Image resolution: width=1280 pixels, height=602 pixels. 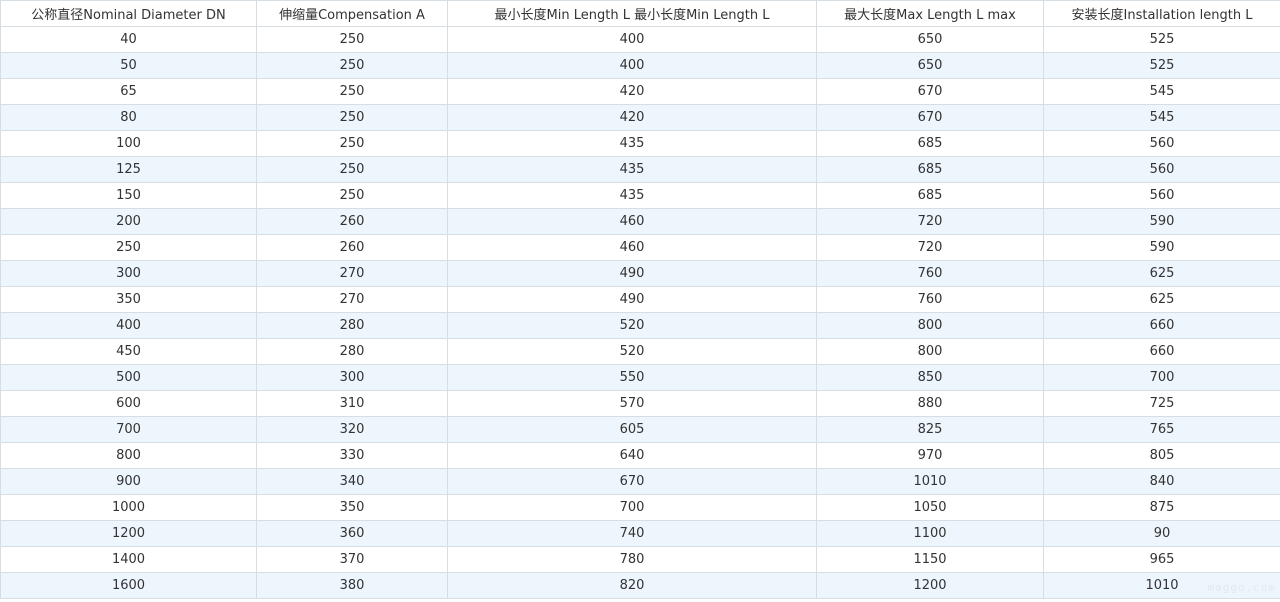 What do you see at coordinates (128, 169) in the screenshot?
I see `cell-nominal-diameter: 125` at bounding box center [128, 169].